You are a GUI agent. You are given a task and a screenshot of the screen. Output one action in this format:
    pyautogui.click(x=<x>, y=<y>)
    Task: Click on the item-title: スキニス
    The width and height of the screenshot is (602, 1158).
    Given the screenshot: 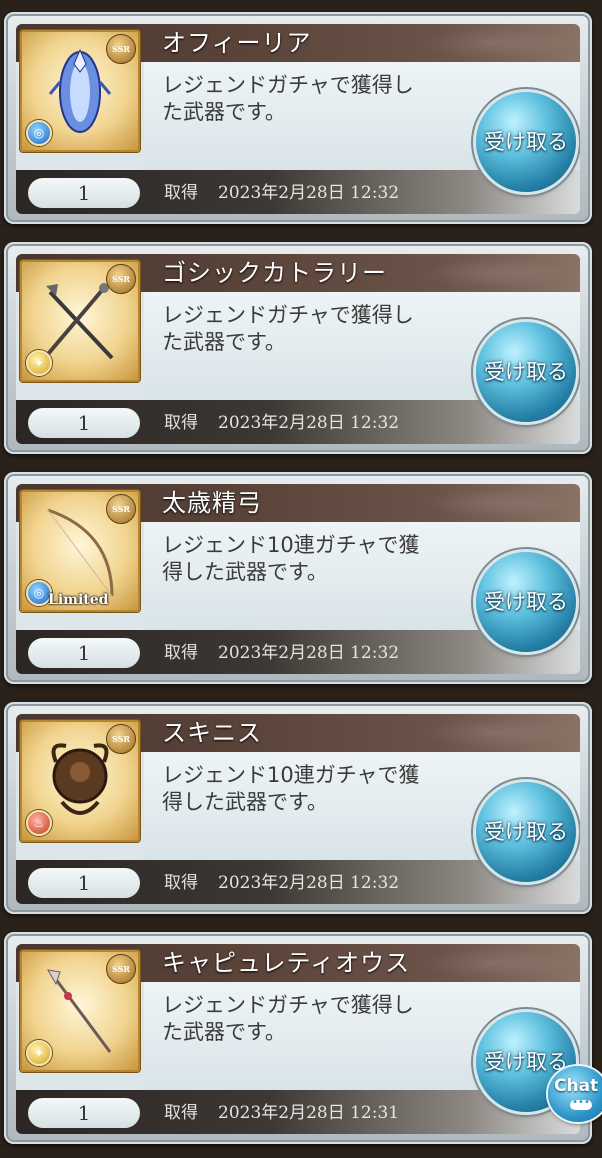 What is the action you would take?
    pyautogui.click(x=212, y=733)
    